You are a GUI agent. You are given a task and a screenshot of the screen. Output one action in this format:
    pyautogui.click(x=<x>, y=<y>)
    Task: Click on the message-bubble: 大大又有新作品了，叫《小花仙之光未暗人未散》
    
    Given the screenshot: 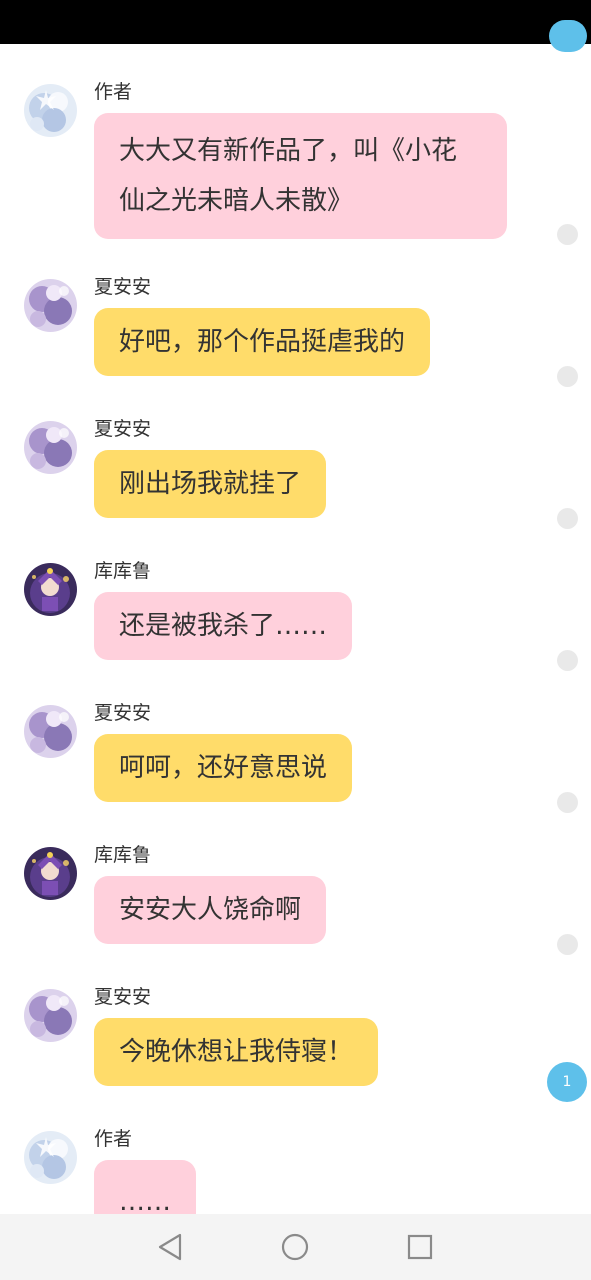 What is the action you would take?
    pyautogui.click(x=300, y=176)
    